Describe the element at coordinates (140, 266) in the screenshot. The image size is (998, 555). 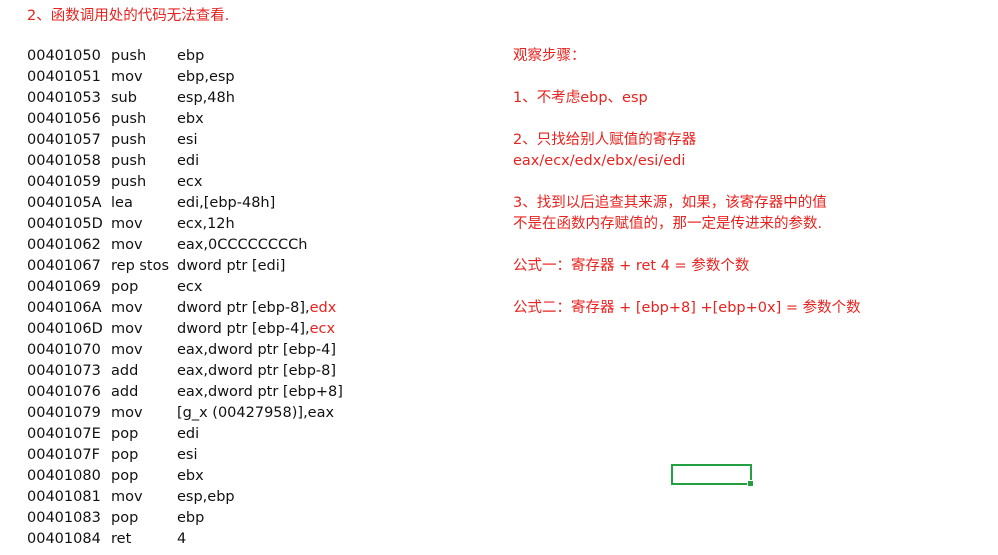
I see `code-mnemonic: rep stos` at that location.